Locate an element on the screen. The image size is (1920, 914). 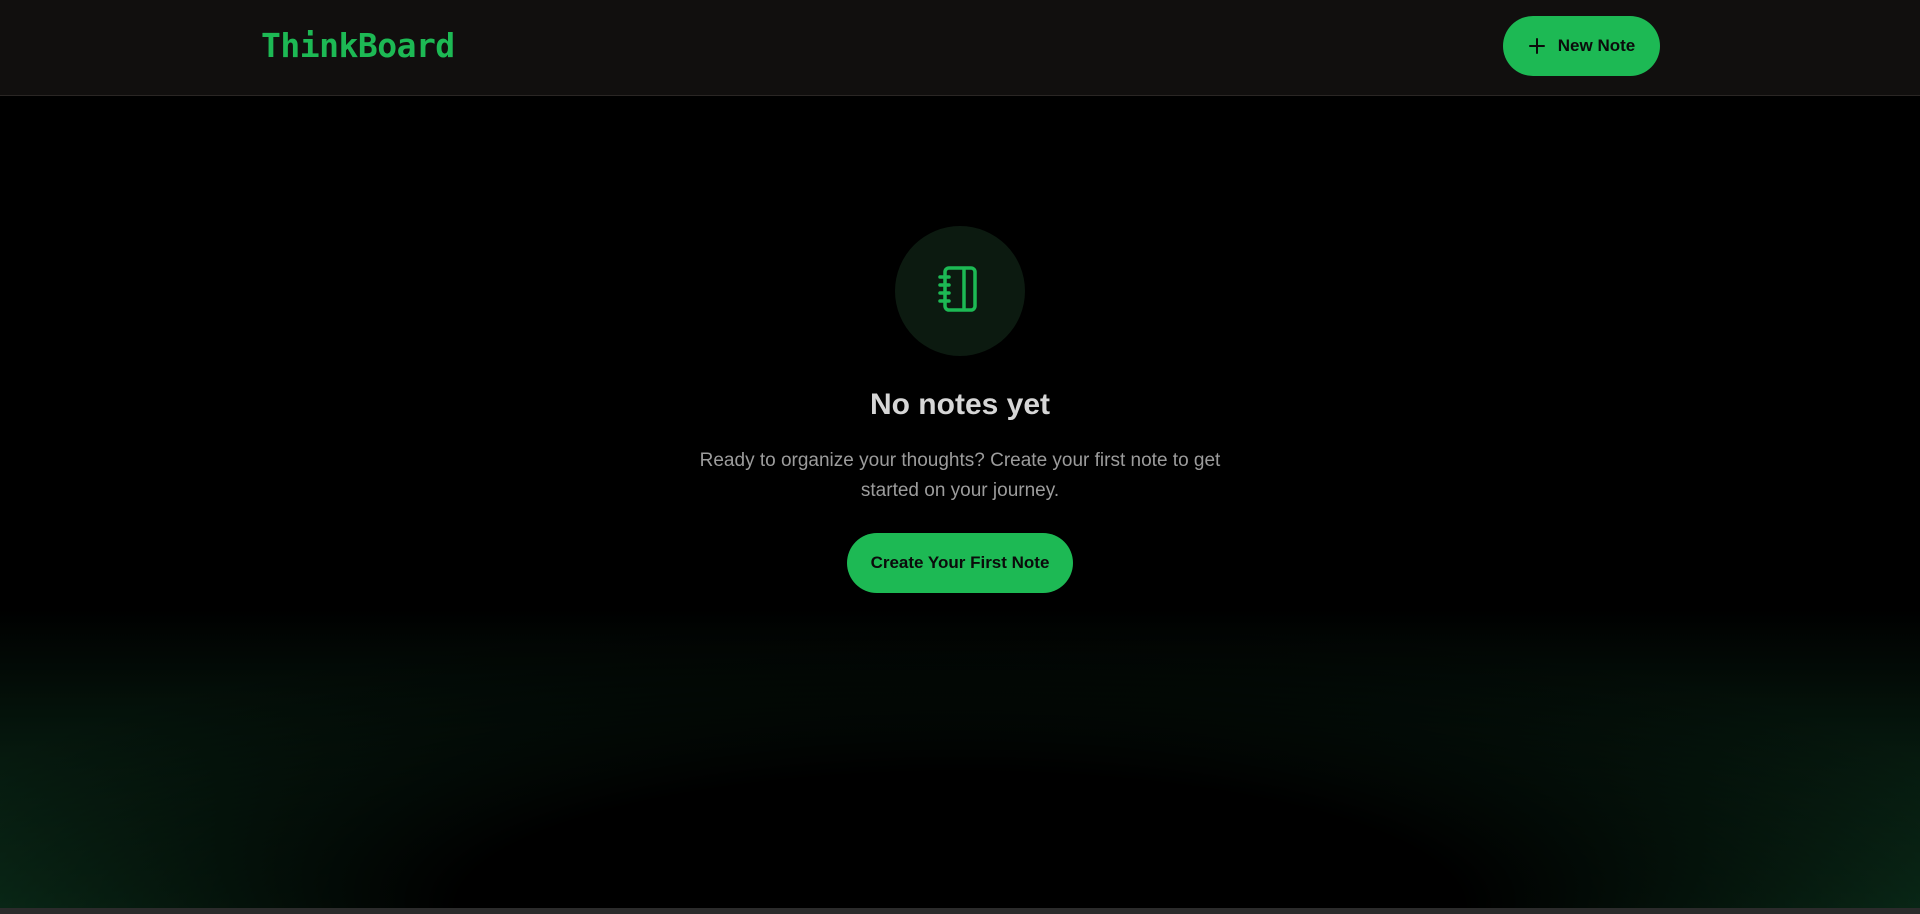
plus-icon is located at coordinates (1537, 46).